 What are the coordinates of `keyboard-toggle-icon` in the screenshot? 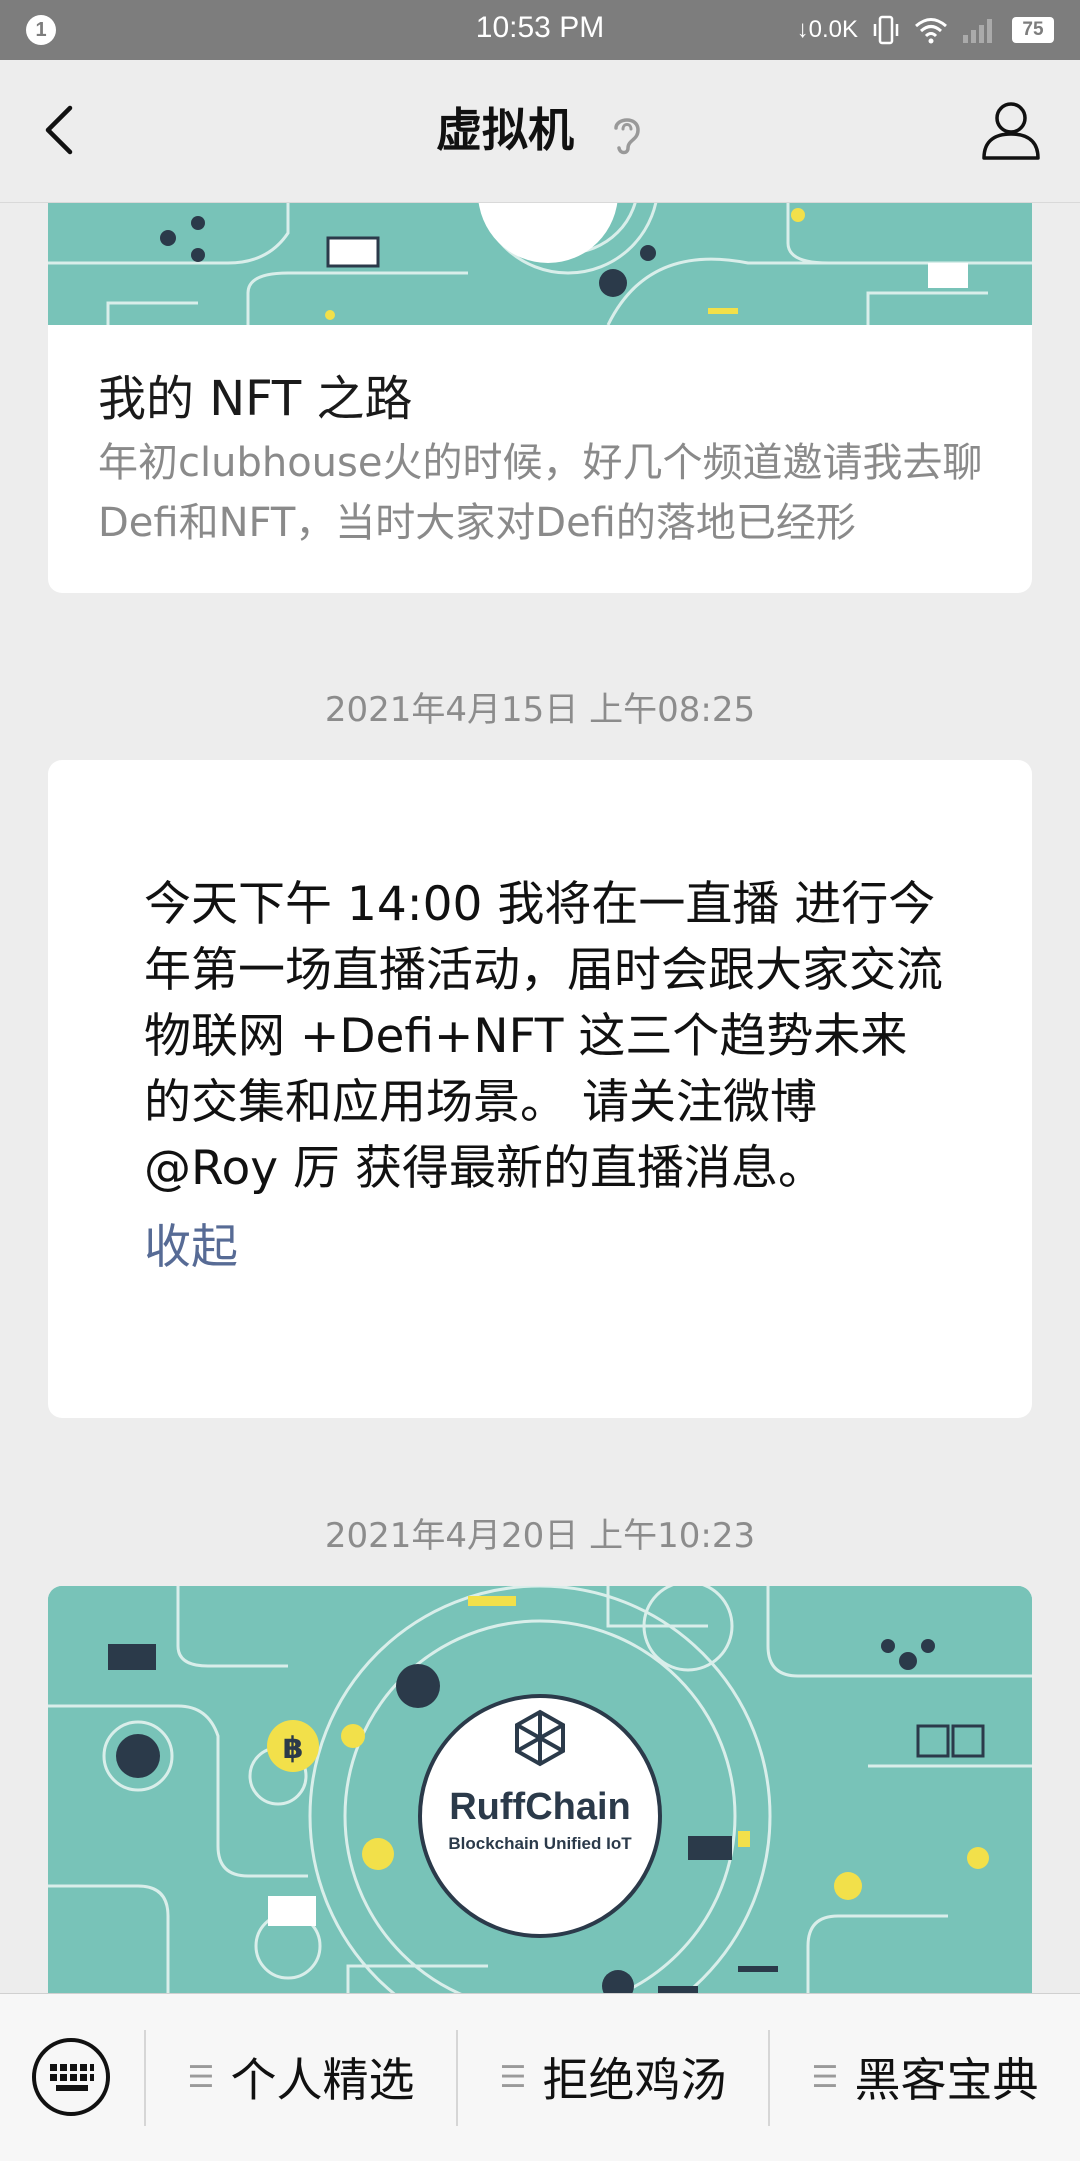 It's located at (71, 2077).